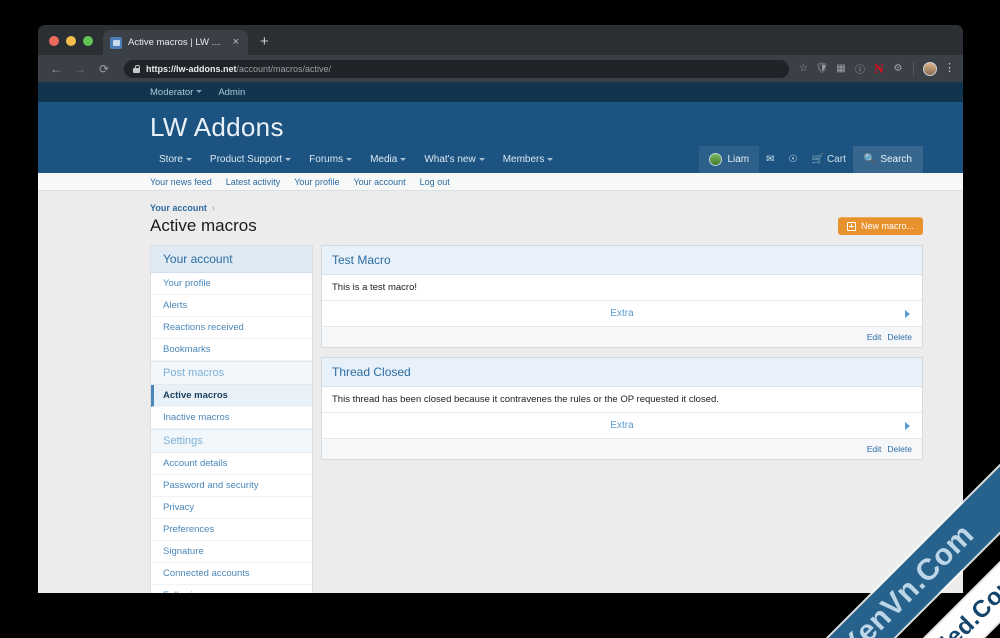 The image size is (1000, 638). What do you see at coordinates (231, 396) in the screenshot?
I see `sidebar-item-active-macros: Active macros` at bounding box center [231, 396].